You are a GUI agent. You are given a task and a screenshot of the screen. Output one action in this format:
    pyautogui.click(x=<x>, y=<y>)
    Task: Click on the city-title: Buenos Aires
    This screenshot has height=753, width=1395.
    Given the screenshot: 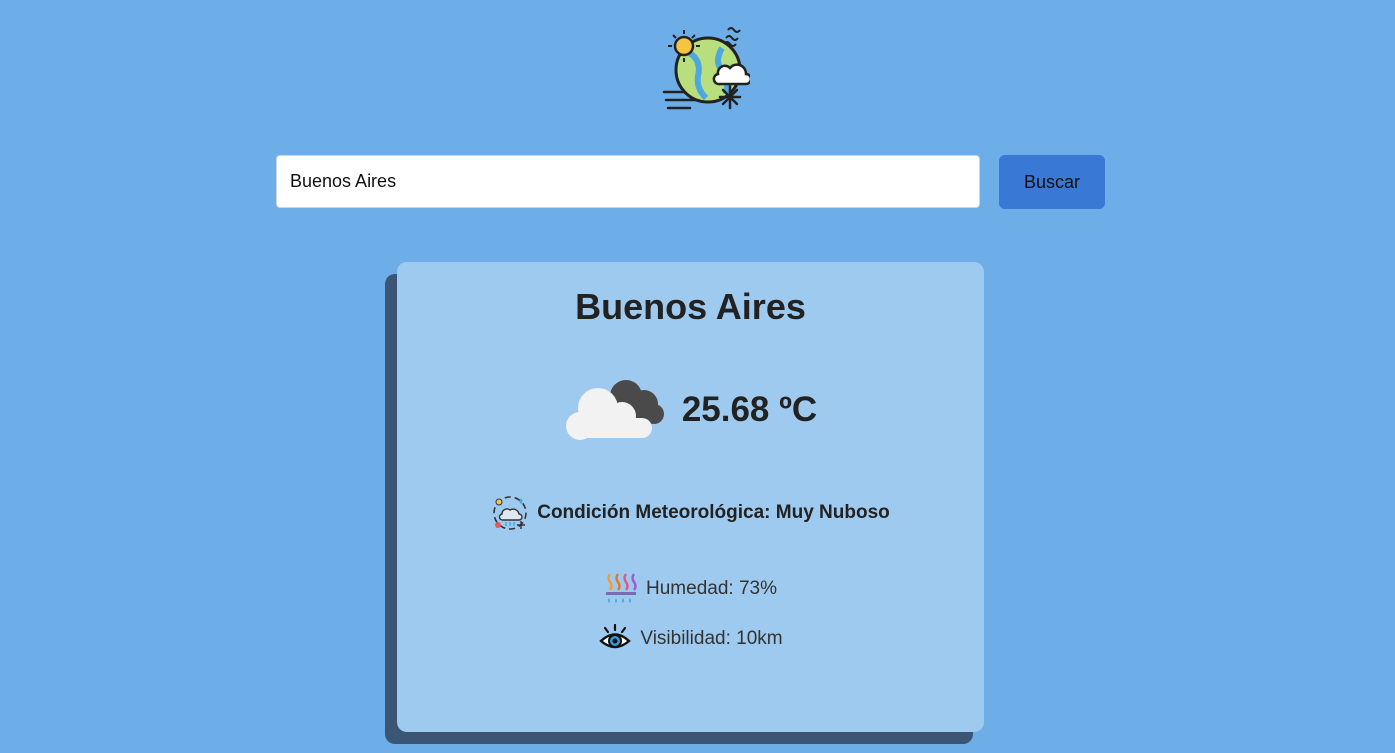 What is the action you would take?
    pyautogui.click(x=690, y=306)
    